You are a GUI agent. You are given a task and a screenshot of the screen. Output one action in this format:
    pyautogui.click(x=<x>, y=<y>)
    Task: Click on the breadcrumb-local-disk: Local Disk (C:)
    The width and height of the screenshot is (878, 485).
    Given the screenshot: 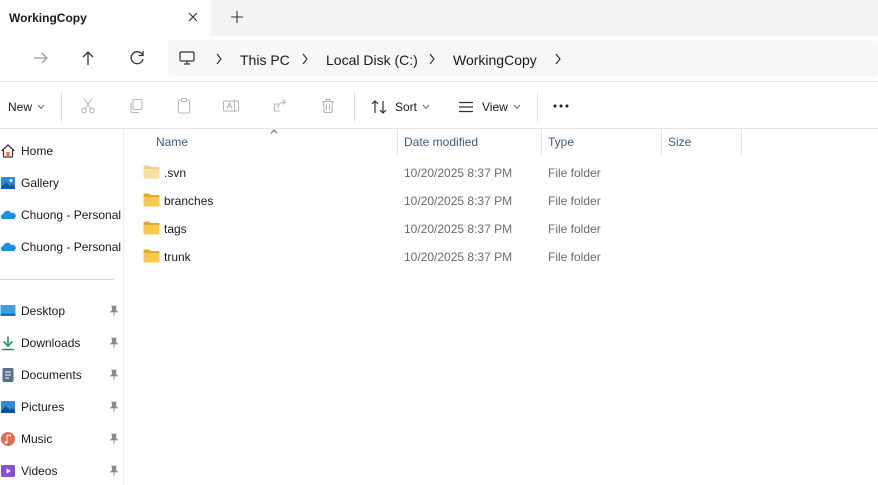 What is the action you would take?
    pyautogui.click(x=372, y=60)
    